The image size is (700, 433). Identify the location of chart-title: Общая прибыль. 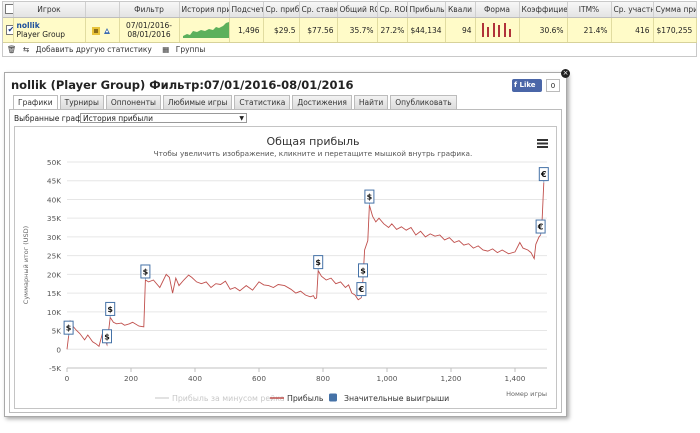
(313, 141).